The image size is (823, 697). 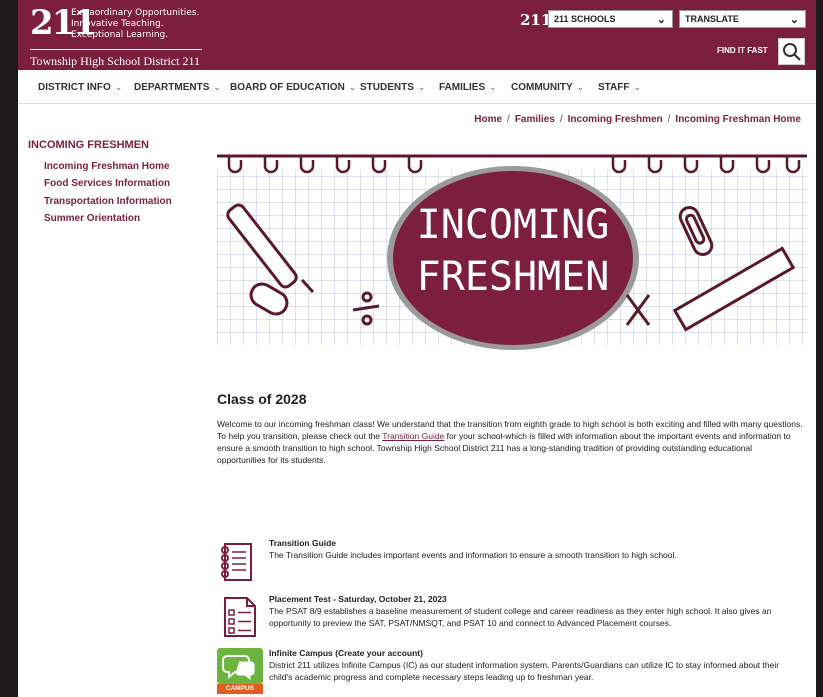 What do you see at coordinates (585, 19) in the screenshot?
I see `schools-select-label: 211 SCHOOLS` at bounding box center [585, 19].